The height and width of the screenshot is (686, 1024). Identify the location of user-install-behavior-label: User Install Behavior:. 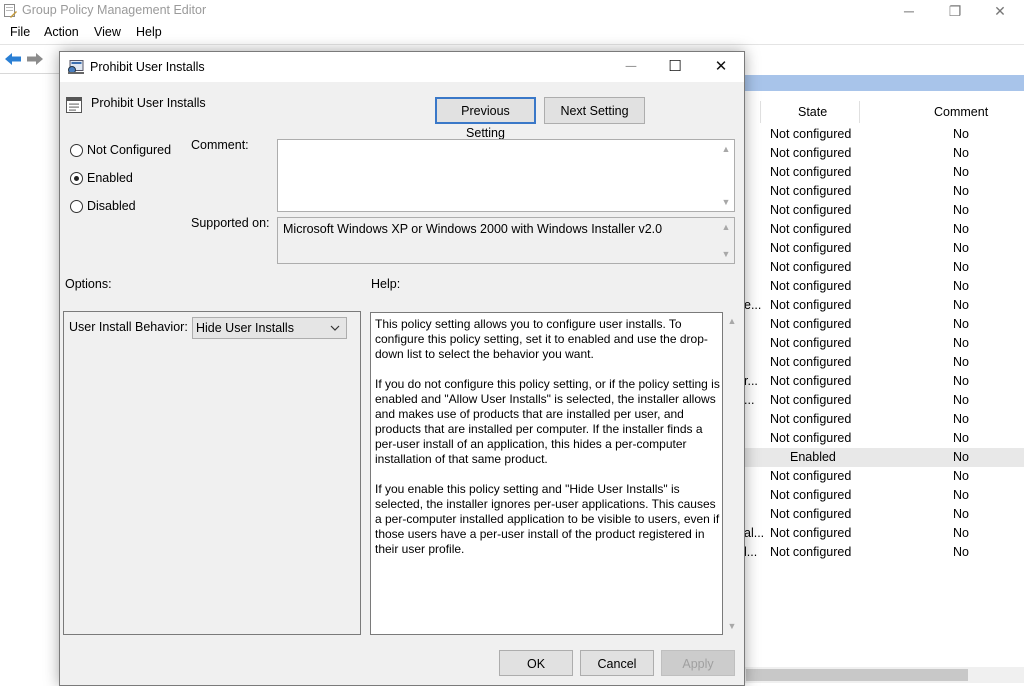
(128, 327).